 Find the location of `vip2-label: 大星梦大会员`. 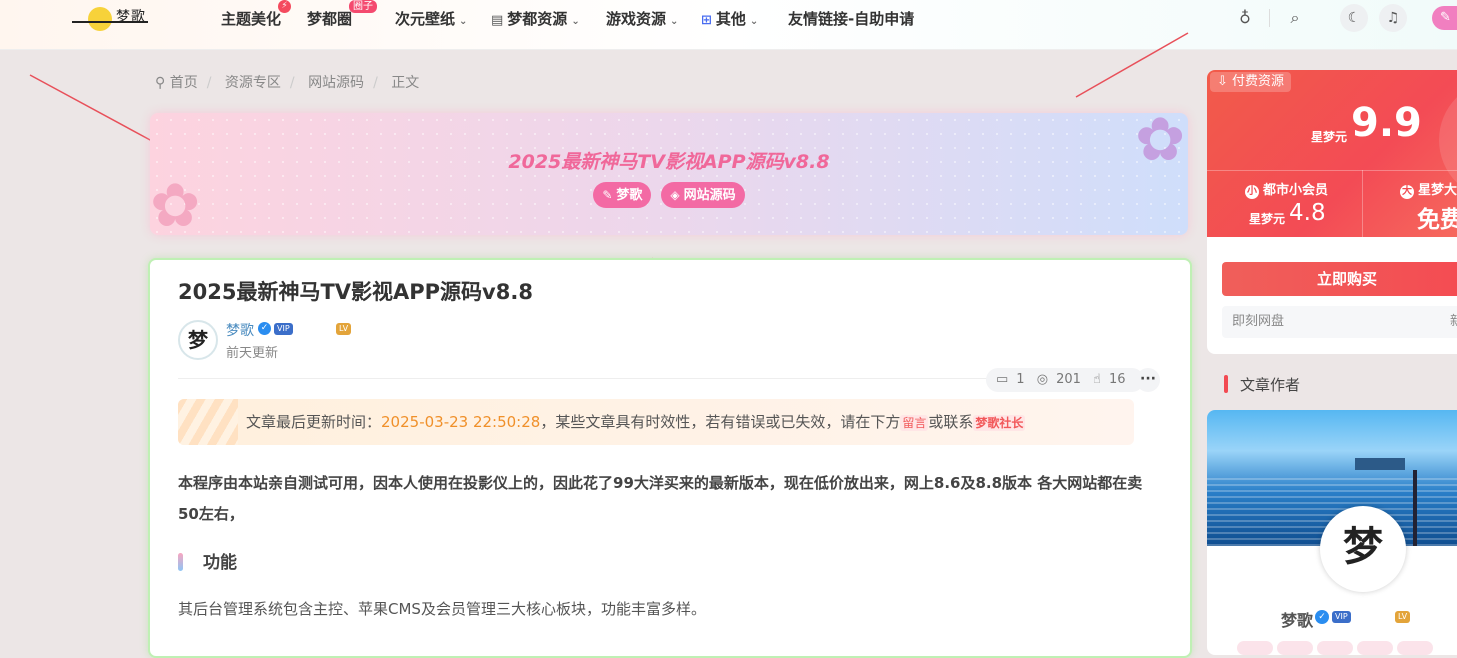

vip2-label: 大星梦大会员 is located at coordinates (1428, 189).